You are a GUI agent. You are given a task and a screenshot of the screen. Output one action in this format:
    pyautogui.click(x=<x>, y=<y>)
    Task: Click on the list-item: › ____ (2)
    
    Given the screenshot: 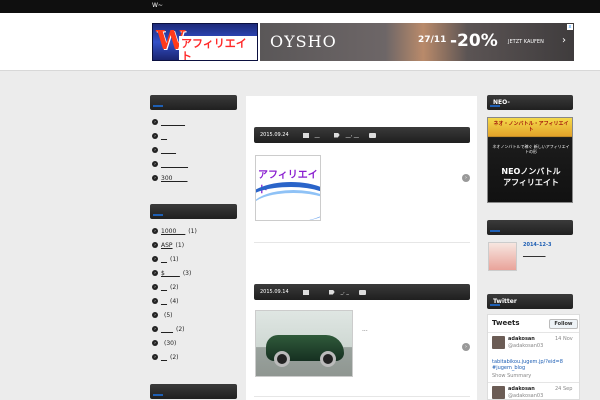 What is the action you would take?
    pyautogui.click(x=174, y=329)
    